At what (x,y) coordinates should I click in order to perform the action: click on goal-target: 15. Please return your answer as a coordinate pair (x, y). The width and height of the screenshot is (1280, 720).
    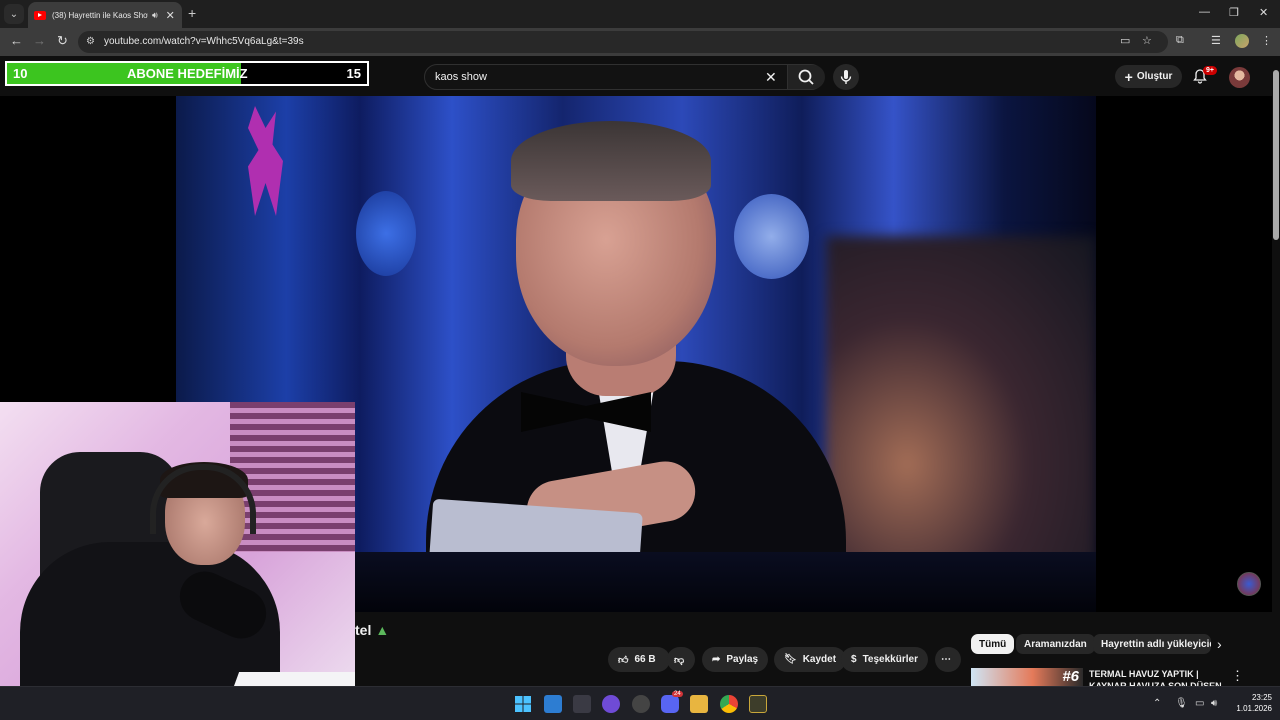
    Looking at the image, I should click on (353, 73).